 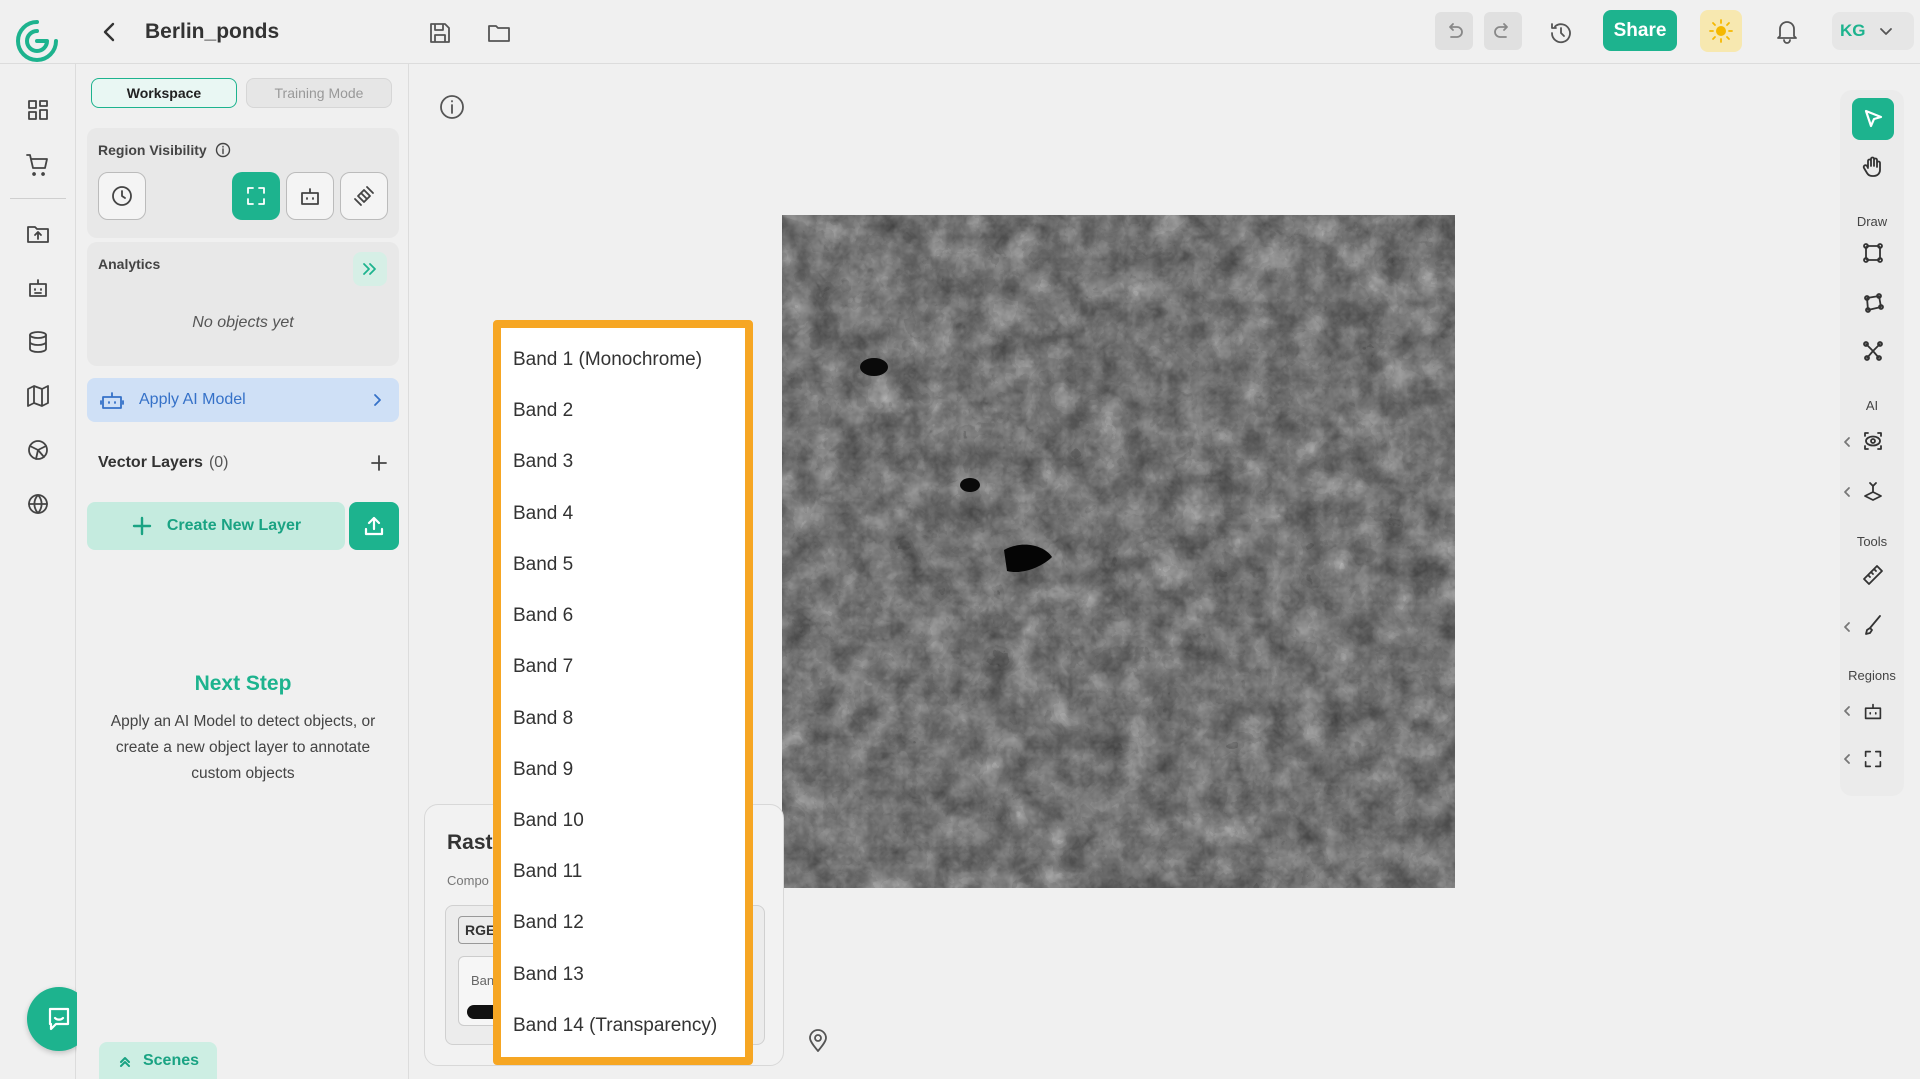 I want to click on fullscreen-icon, so click(x=256, y=196).